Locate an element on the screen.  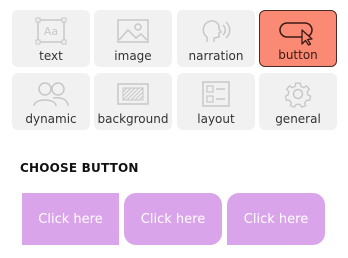
tile-narration: narration is located at coordinates (216, 38).